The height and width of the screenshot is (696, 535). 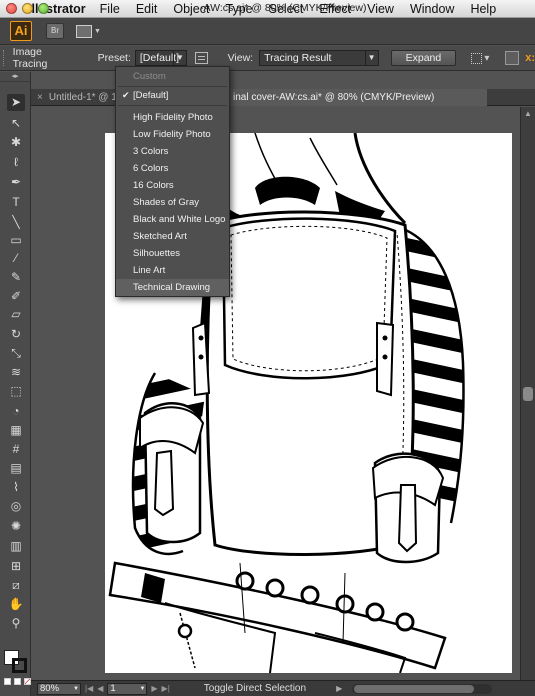 I want to click on previous-artboard-icon: ◀, so click(x=100, y=688).